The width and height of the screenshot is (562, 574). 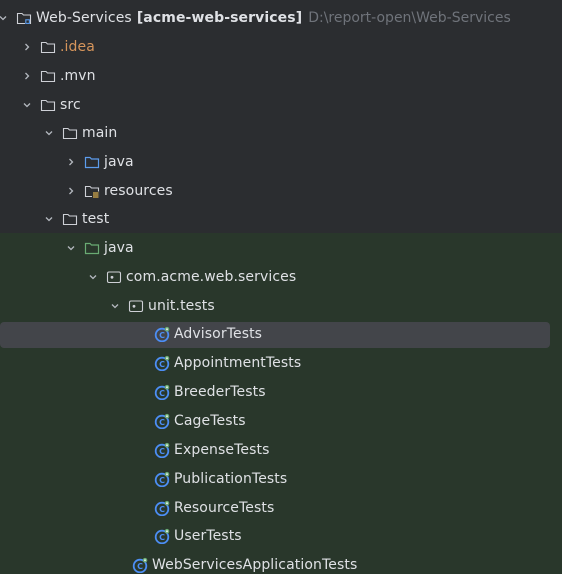 What do you see at coordinates (222, 450) in the screenshot?
I see `test-class-label: ExpenseTests` at bounding box center [222, 450].